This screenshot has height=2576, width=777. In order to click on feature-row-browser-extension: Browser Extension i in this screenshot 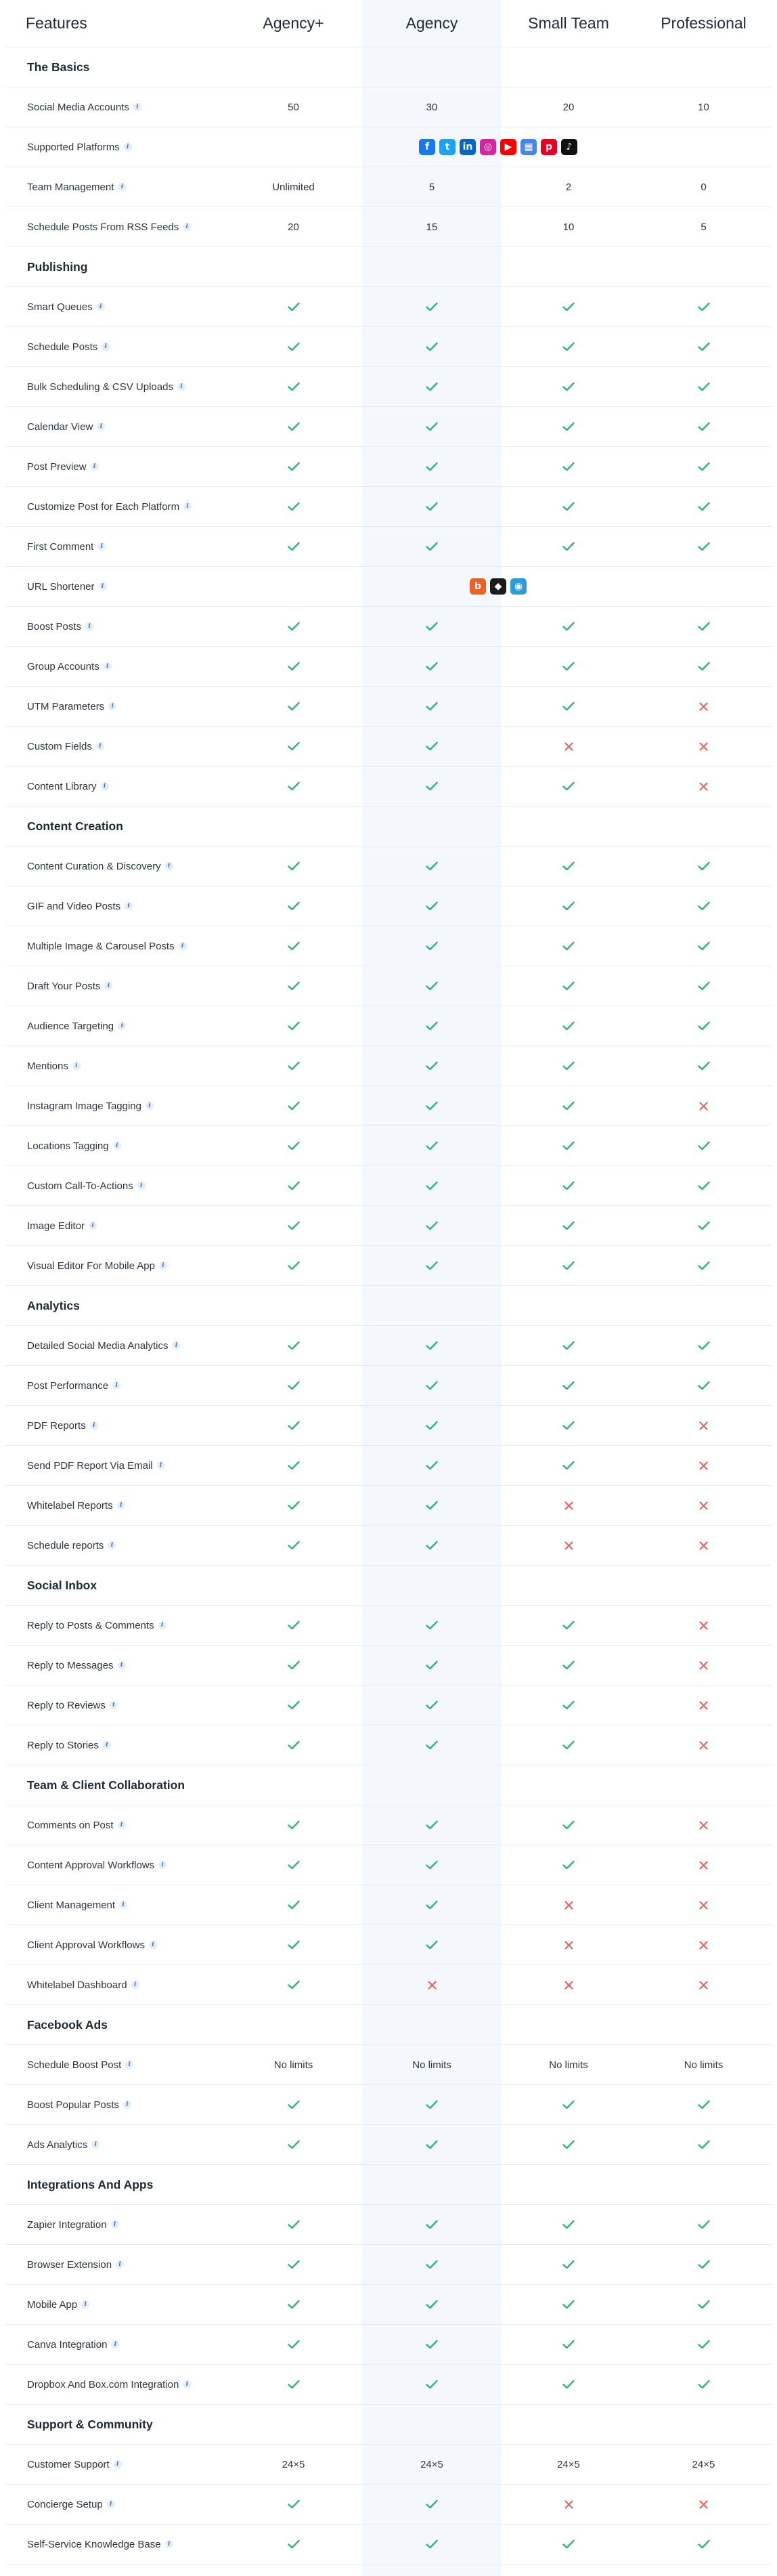, I will do `click(388, 2265)`.